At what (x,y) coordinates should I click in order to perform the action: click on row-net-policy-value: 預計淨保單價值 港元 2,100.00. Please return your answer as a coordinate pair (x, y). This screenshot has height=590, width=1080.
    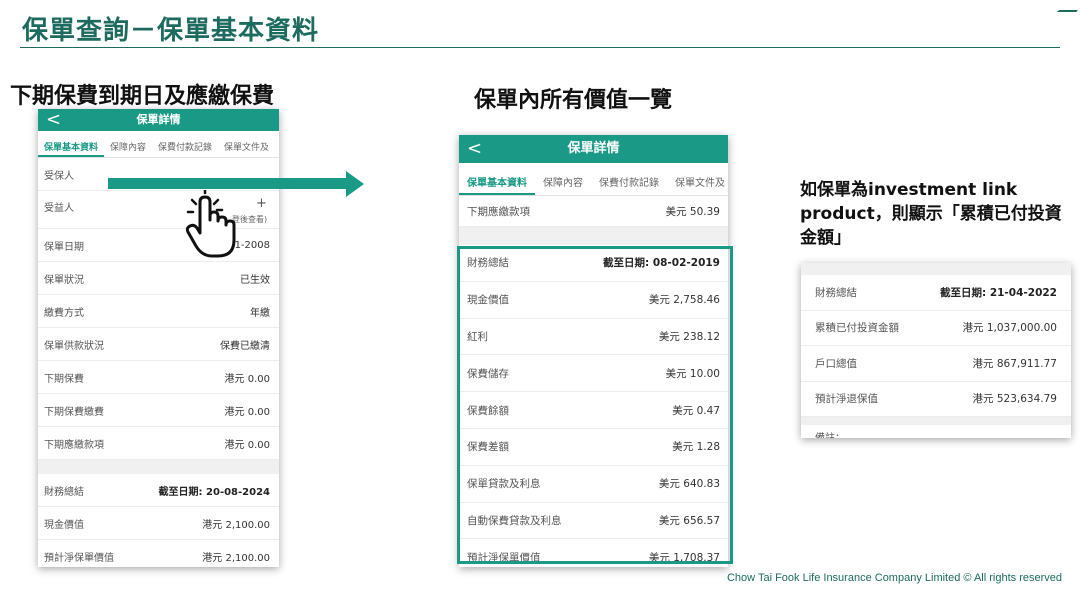
    Looking at the image, I should click on (158, 553).